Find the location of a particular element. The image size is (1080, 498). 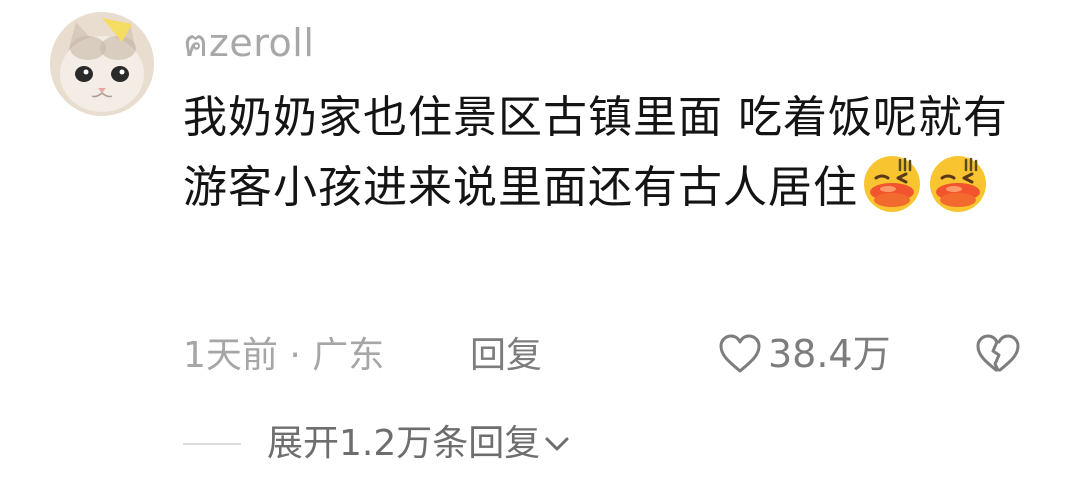

heart-outline-icon is located at coordinates (740, 353).